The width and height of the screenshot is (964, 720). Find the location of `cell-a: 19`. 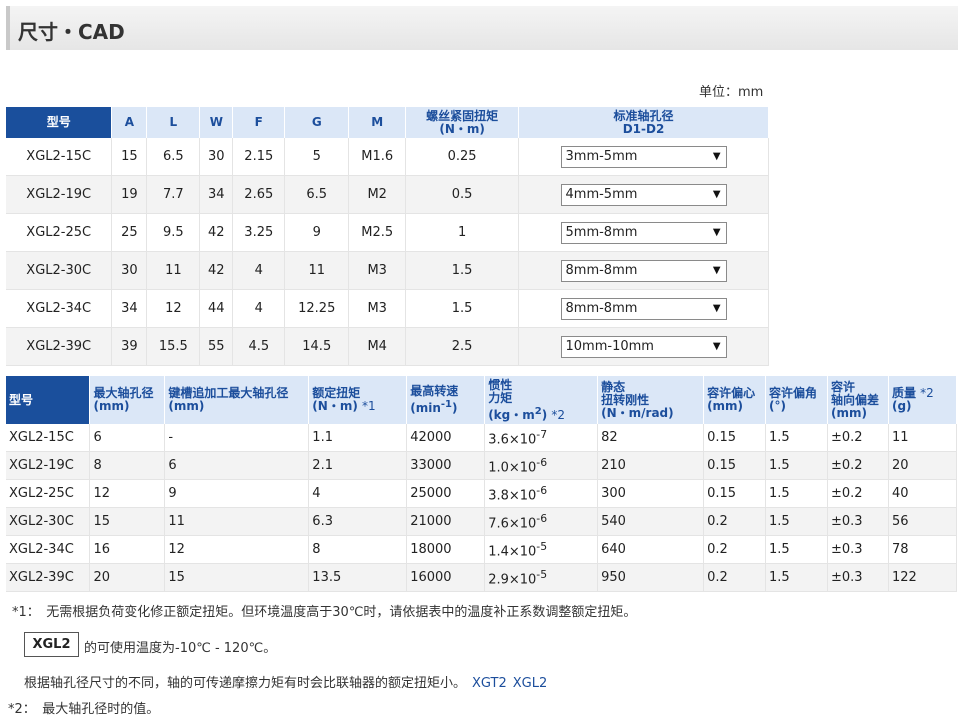

cell-a: 19 is located at coordinates (129, 194).